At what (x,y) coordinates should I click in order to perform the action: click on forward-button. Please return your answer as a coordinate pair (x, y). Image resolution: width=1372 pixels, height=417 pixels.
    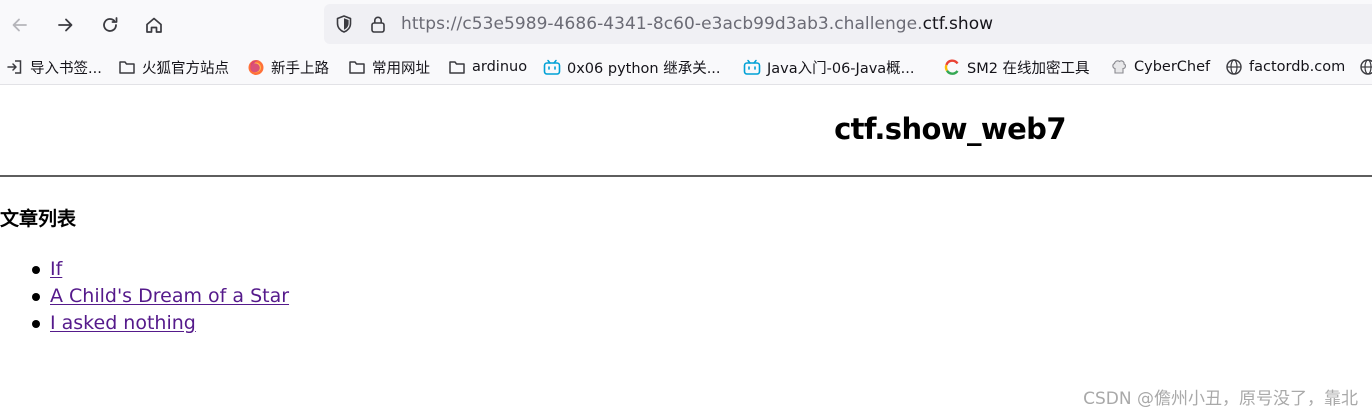
    Looking at the image, I should click on (65, 25).